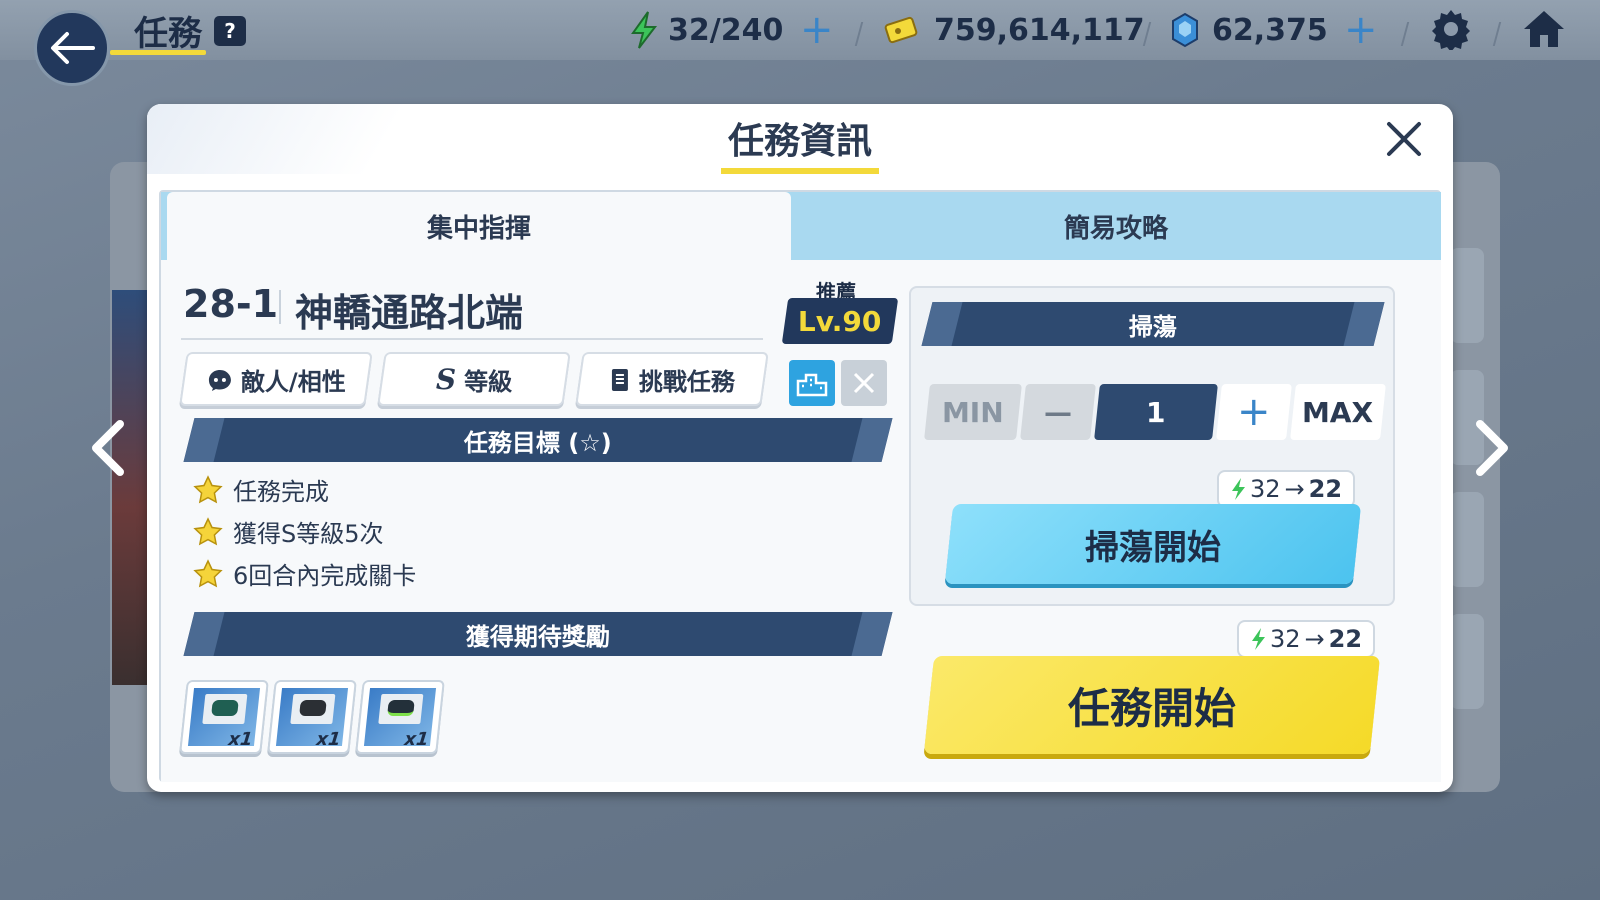  Describe the element at coordinates (108, 448) in the screenshot. I see `previous-stage-arrow-icon` at that location.